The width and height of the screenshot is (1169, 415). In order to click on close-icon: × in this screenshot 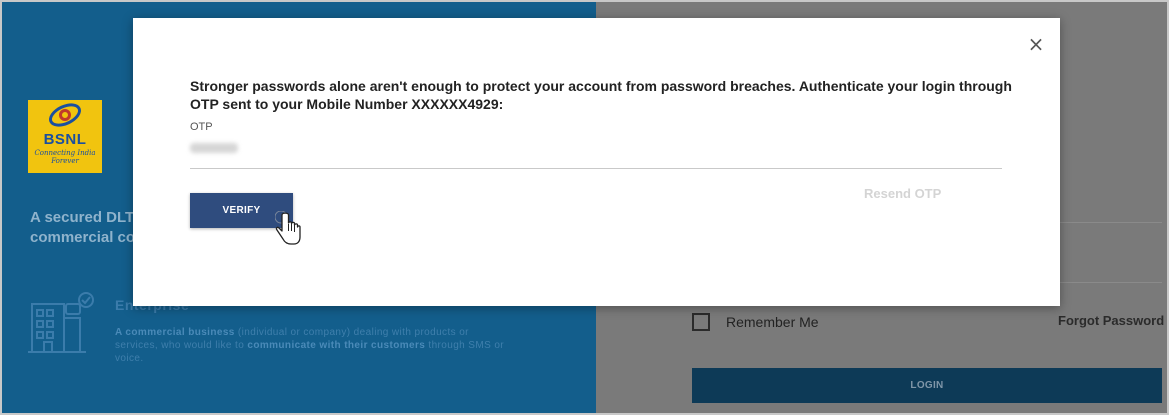, I will do `click(1036, 44)`.